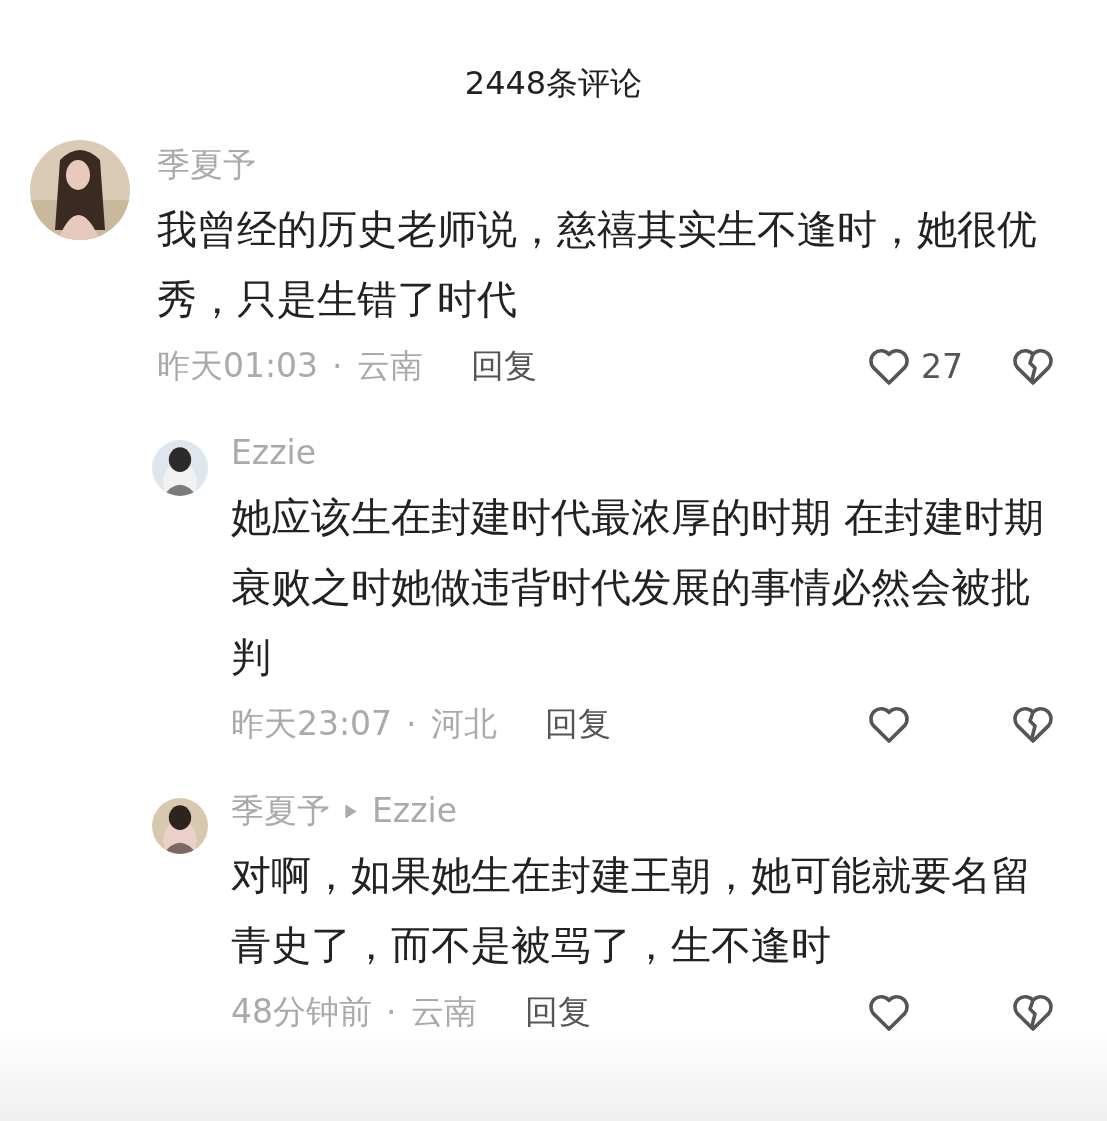 The width and height of the screenshot is (1107, 1121). Describe the element at coordinates (631, 910) in the screenshot. I see `comment-text: 对啊，如果她生在封建王朝，她可能就要名留青史了，而不是被骂了，生不逢时` at that location.